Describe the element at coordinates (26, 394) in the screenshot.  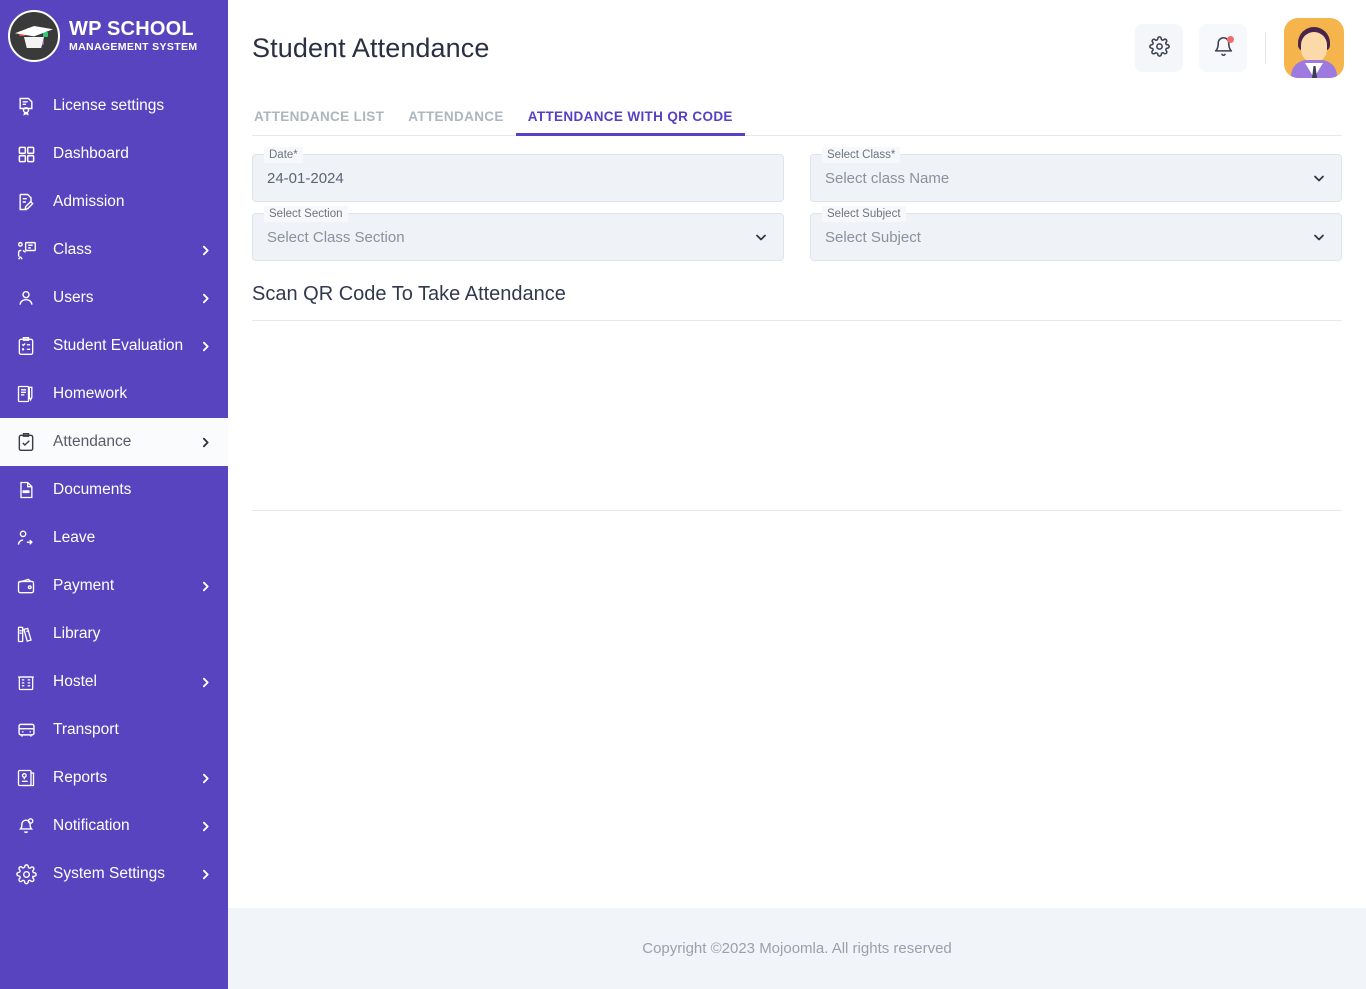
I see `notebook-pencil-icon` at that location.